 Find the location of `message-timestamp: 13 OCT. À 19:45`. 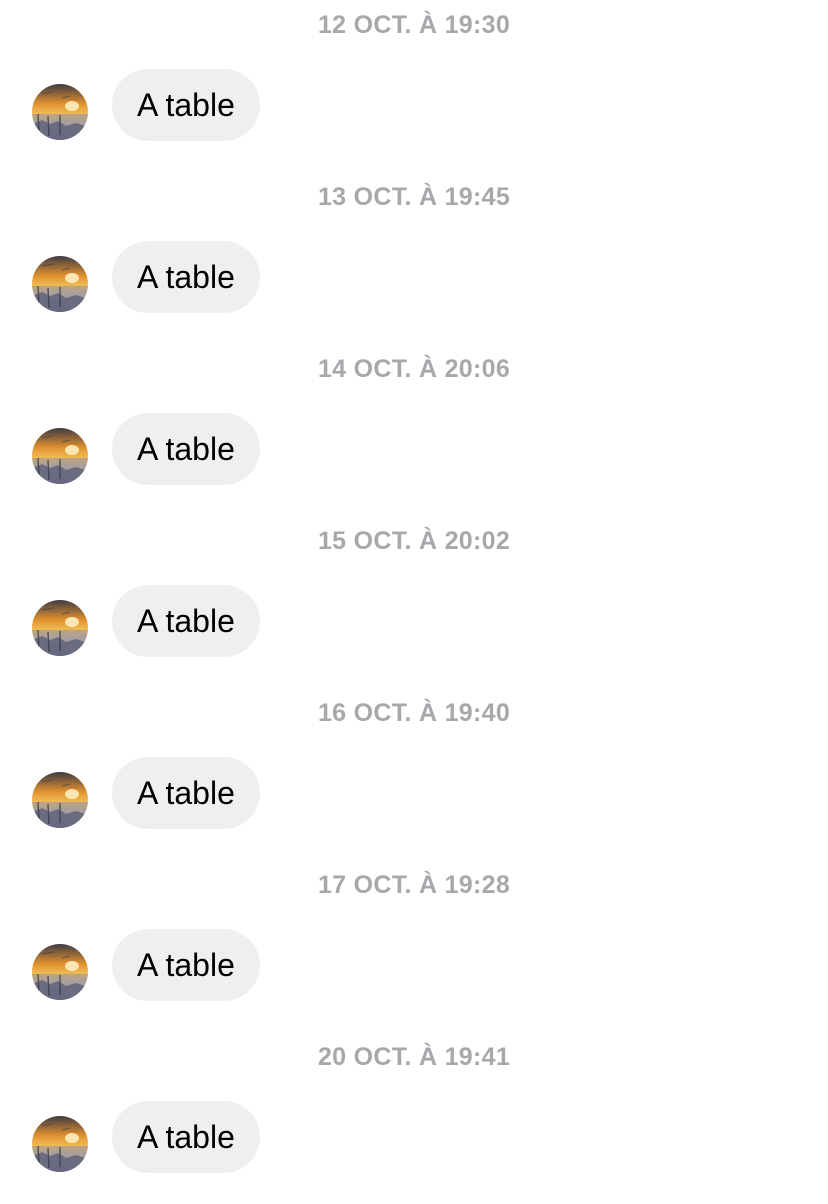

message-timestamp: 13 OCT. À 19:45 is located at coordinates (414, 197).